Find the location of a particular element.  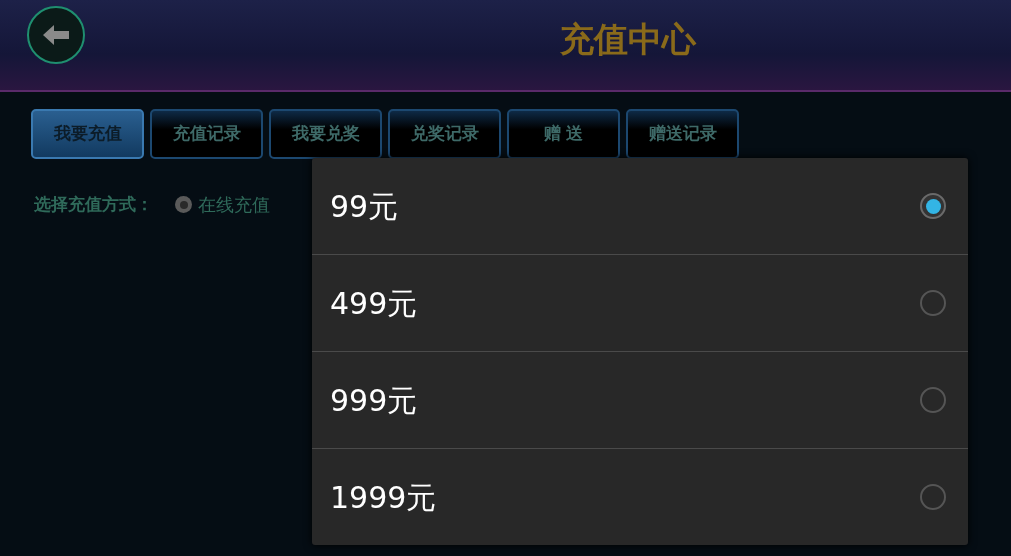

tab: 兑奖记录 is located at coordinates (444, 134).